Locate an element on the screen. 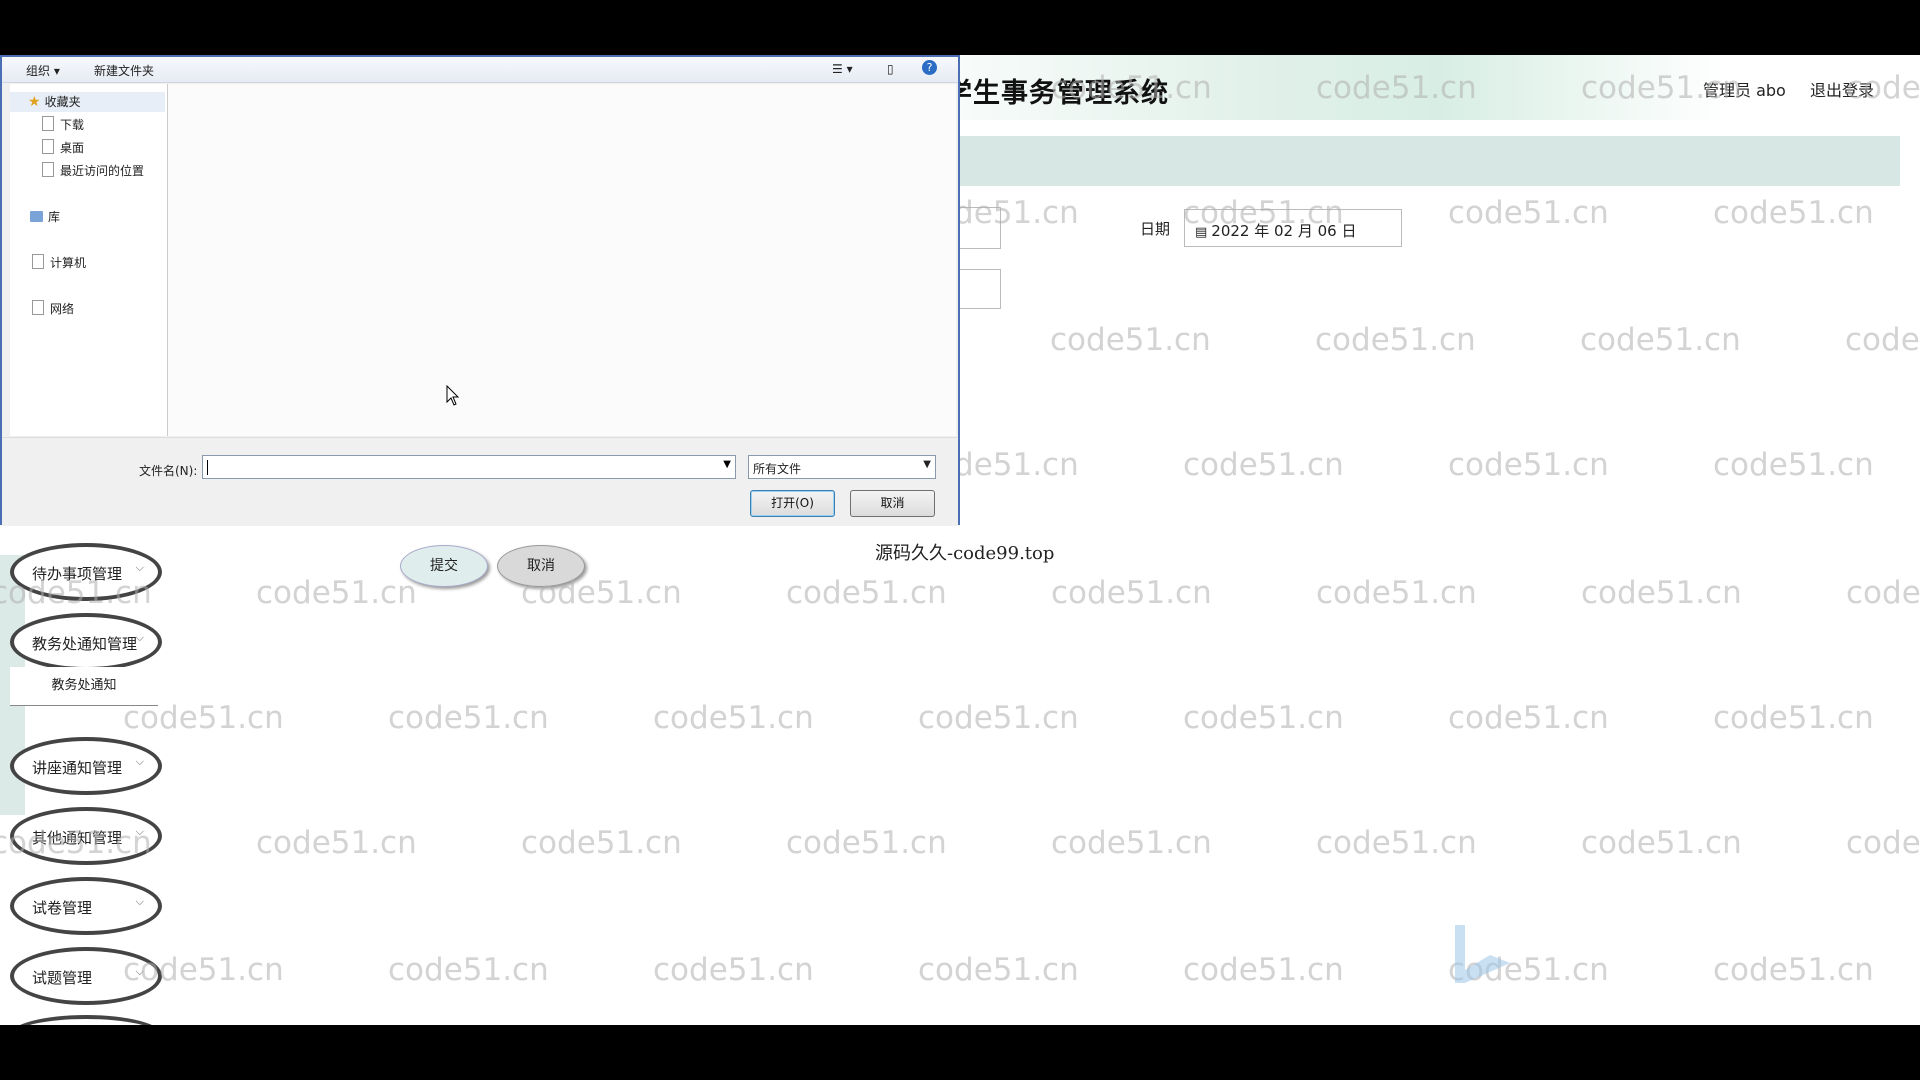  nav-desktop: 桌面 is located at coordinates (63, 147).